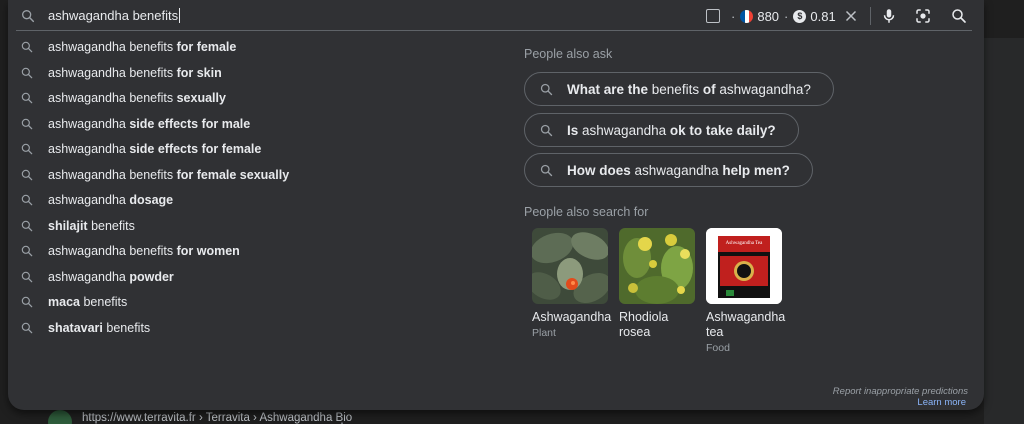 Image resolution: width=1024 pixels, height=424 pixels. Describe the element at coordinates (114, 16) in the screenshot. I see `search-input: ashwagandha benefits` at that location.